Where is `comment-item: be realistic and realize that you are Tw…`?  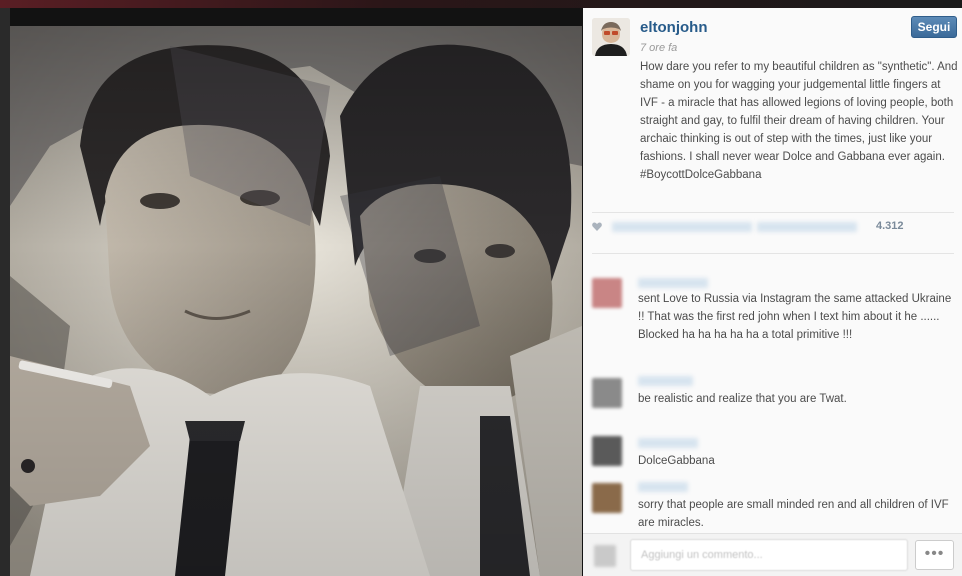 comment-item: be realistic and realize that you are Tw… is located at coordinates (772, 400).